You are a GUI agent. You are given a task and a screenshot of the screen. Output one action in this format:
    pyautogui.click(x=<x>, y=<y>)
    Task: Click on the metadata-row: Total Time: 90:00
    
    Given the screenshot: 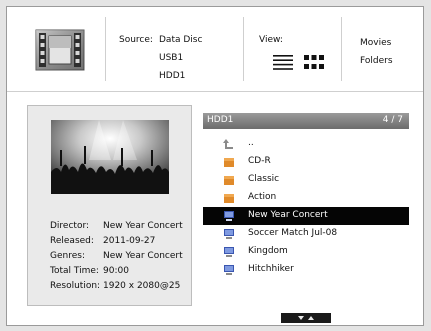 What is the action you would take?
    pyautogui.click(x=89, y=271)
    